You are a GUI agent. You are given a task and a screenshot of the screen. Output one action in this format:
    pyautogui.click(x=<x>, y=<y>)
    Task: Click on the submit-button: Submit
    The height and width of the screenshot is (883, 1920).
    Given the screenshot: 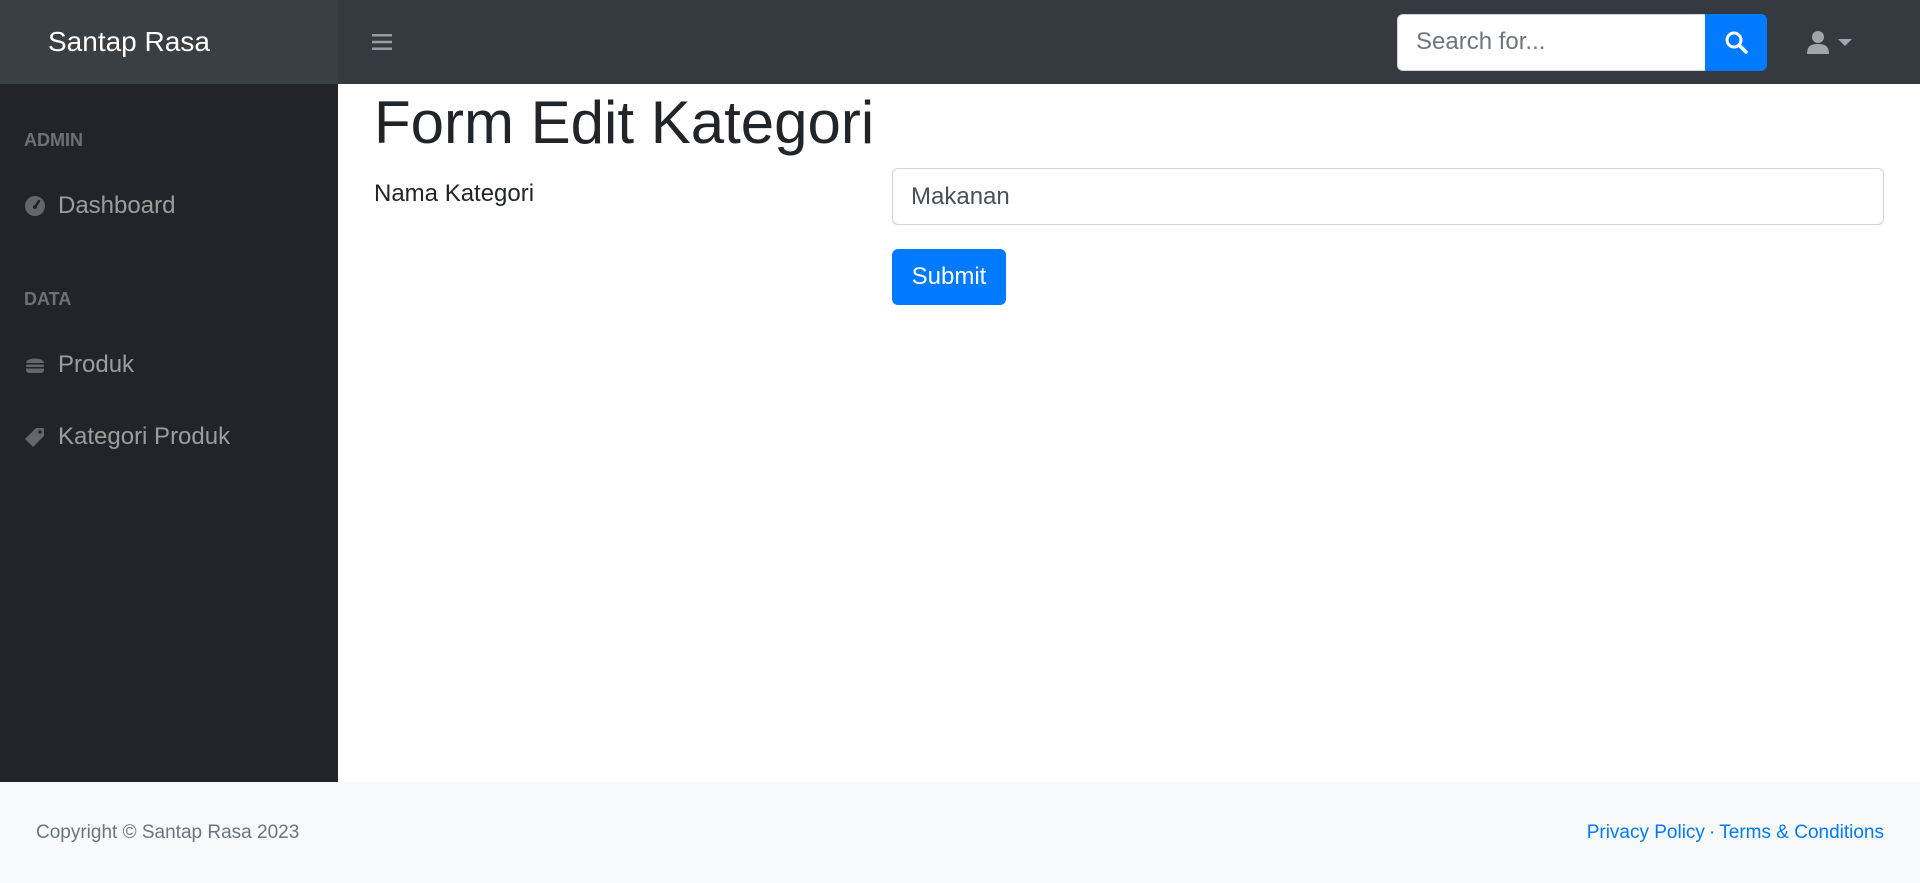 What is the action you would take?
    pyautogui.click(x=949, y=277)
    